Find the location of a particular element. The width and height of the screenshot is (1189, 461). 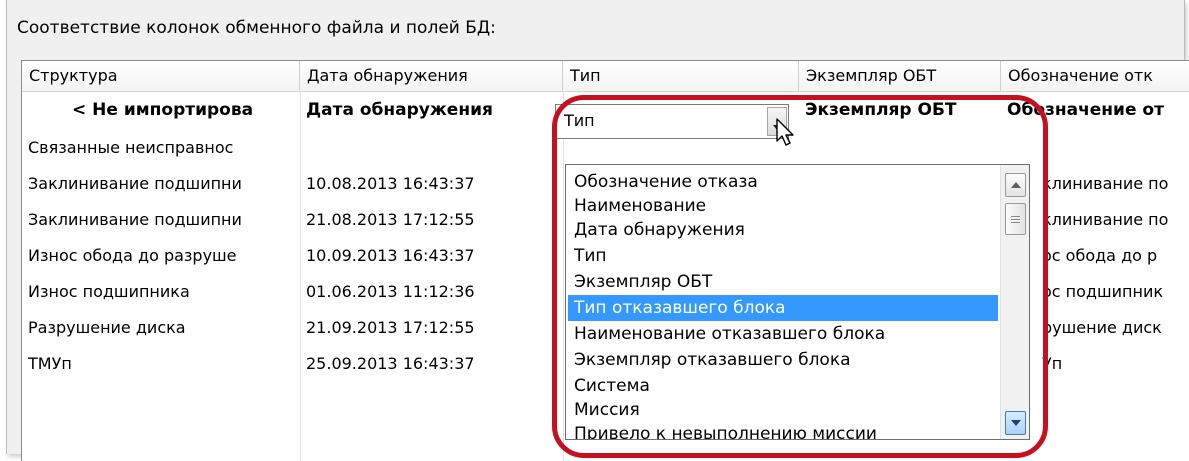

cell-failure-code is located at coordinates (1115, 148).